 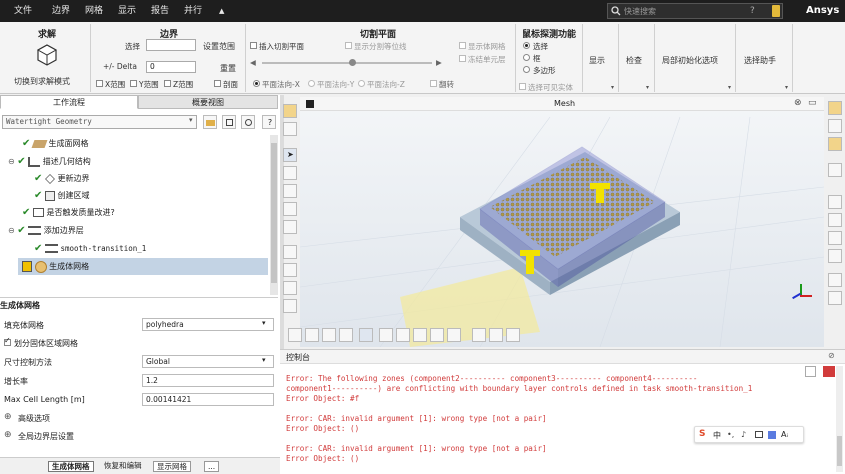 What do you see at coordinates (835, 108) in the screenshot?
I see `highlight-icon` at bounding box center [835, 108].